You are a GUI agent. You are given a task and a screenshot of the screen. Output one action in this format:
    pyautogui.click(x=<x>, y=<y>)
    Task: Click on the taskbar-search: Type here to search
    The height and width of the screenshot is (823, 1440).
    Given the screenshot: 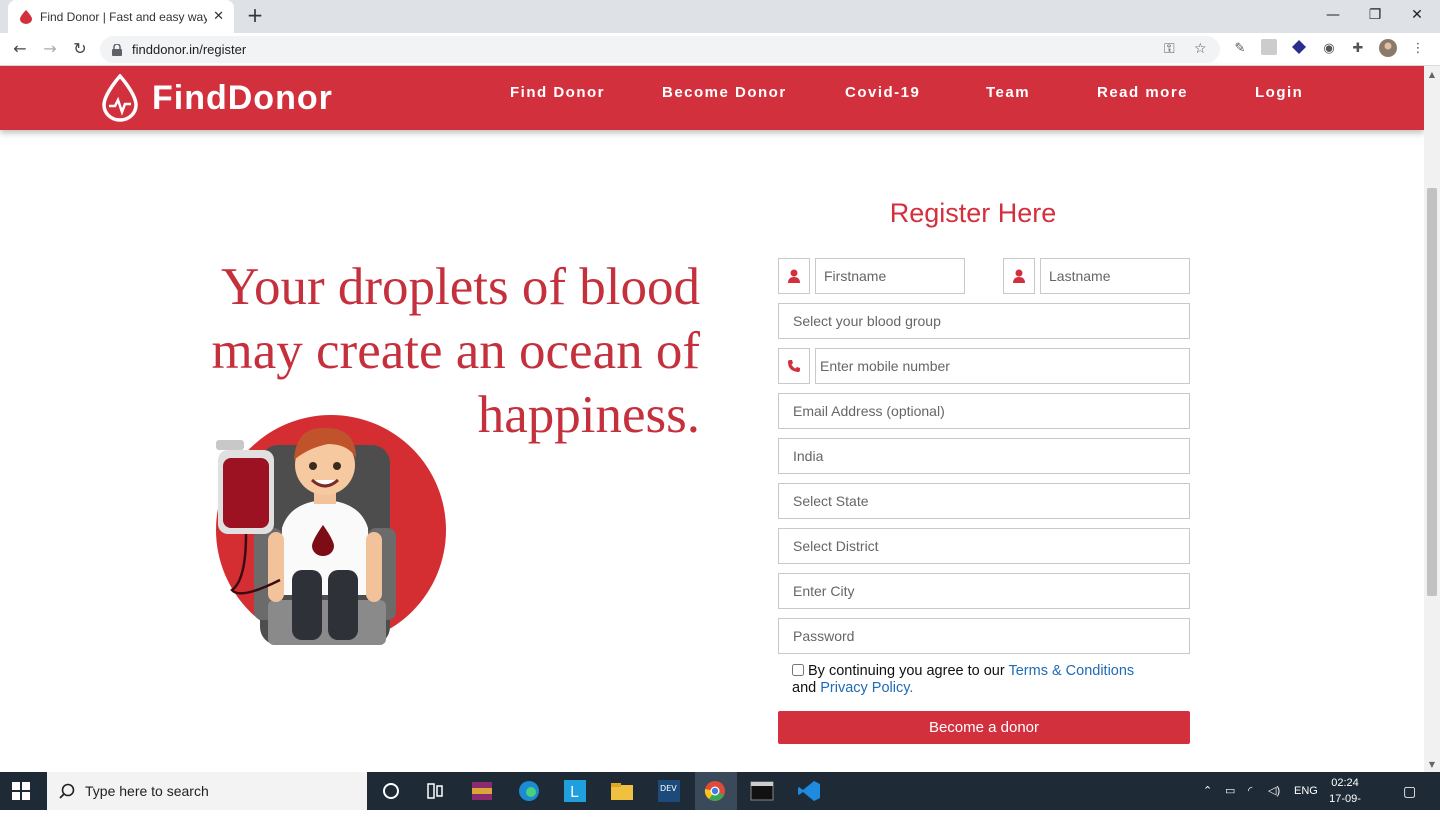 What is the action you would take?
    pyautogui.click(x=207, y=791)
    